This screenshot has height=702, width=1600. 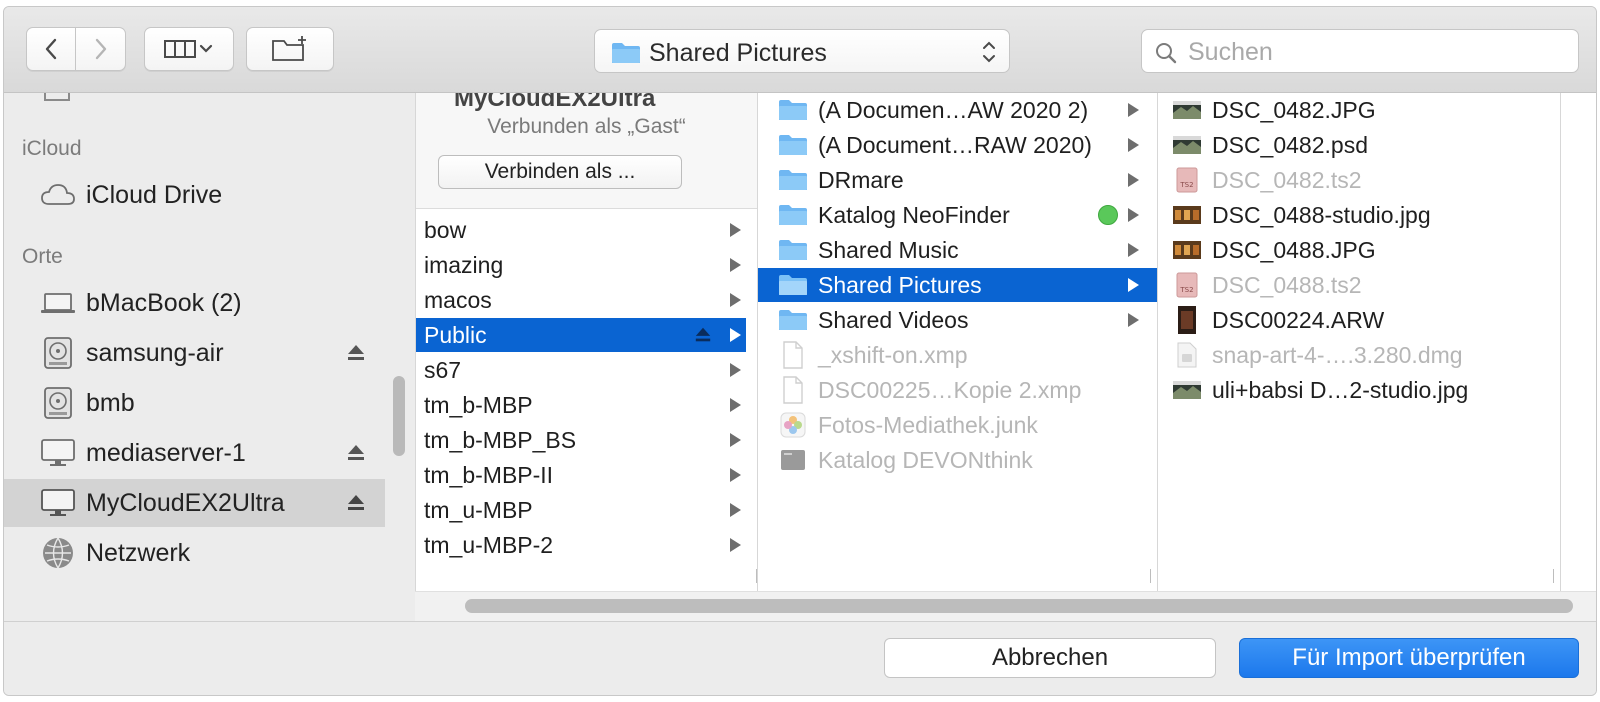 I want to click on list-item: snap-art-4-….3.280.dmg, so click(x=1348, y=355).